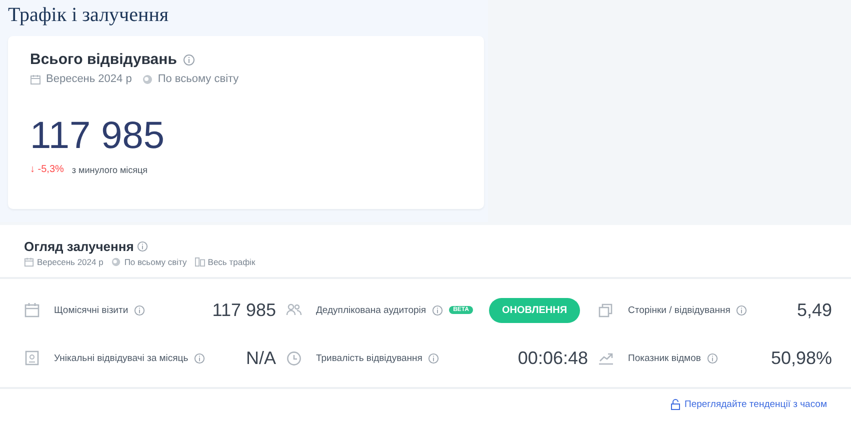  I want to click on id-card-icon, so click(32, 358).